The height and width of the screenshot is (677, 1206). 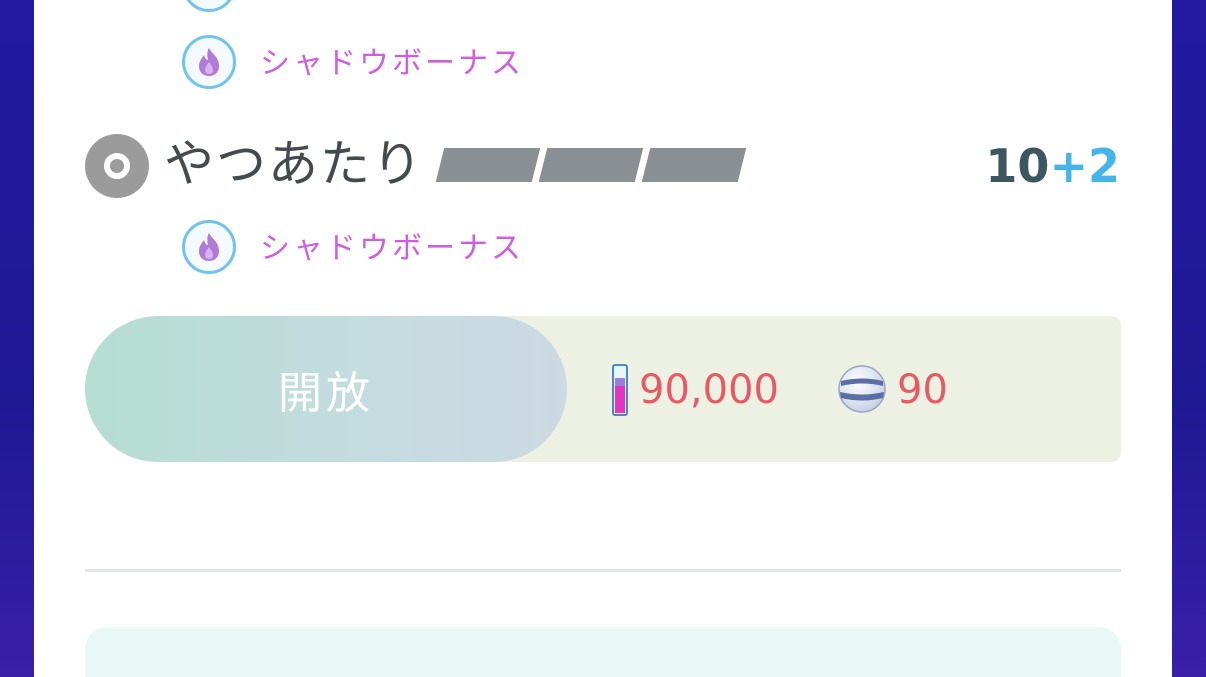 I want to click on move-name: やつあたり, so click(x=294, y=164).